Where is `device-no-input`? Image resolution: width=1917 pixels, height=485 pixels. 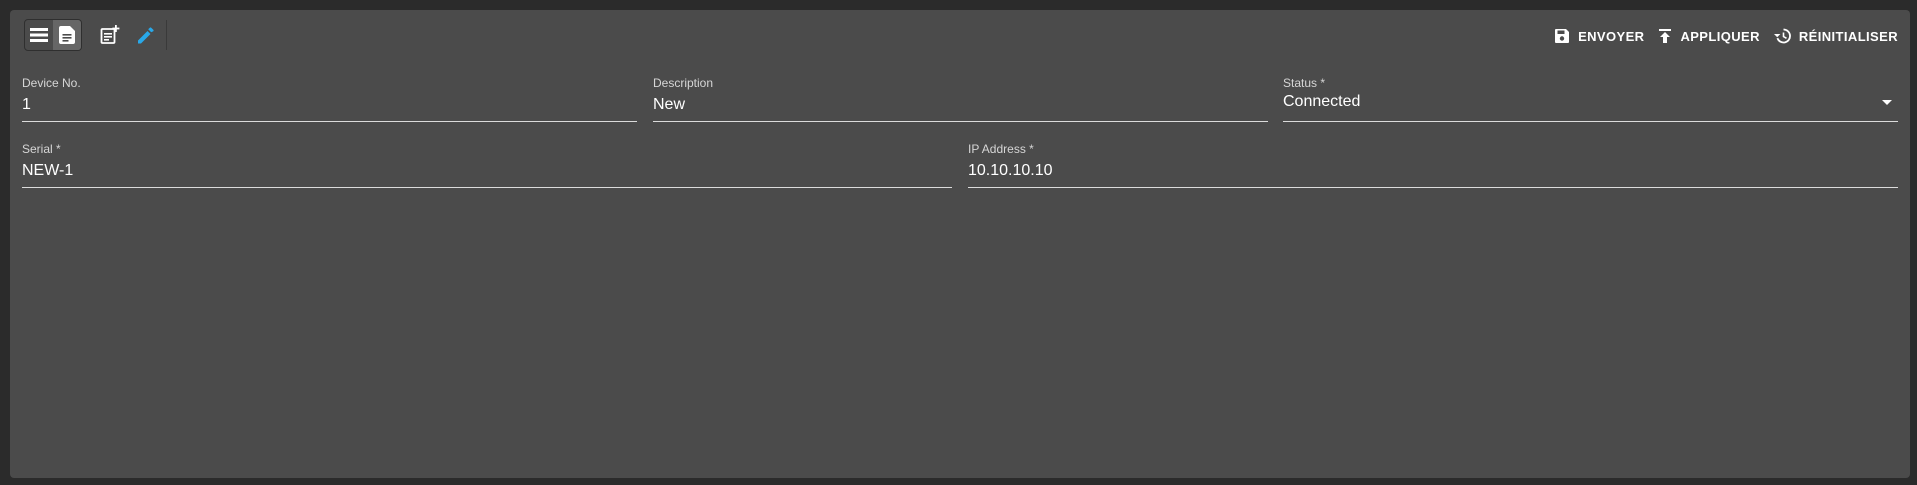
device-no-input is located at coordinates (329, 105).